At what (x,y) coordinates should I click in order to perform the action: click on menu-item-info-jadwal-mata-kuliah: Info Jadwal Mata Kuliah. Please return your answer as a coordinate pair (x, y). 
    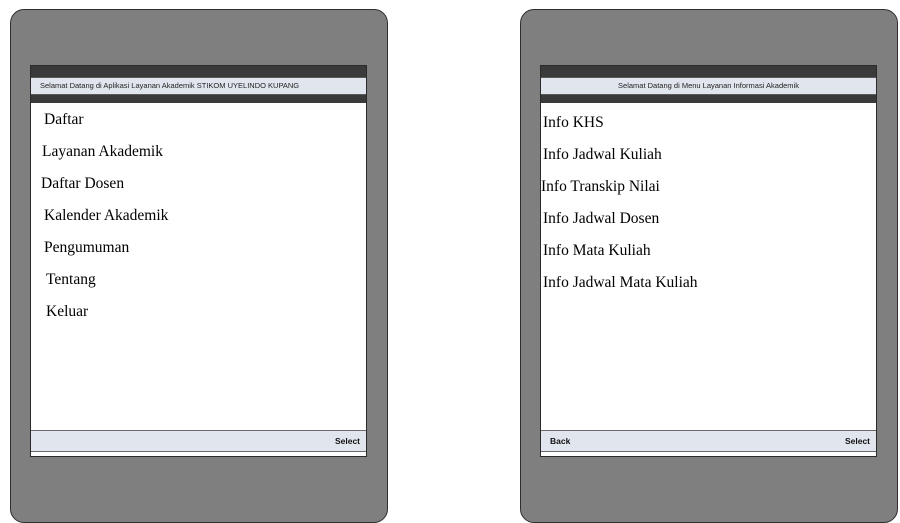
    Looking at the image, I should click on (620, 283).